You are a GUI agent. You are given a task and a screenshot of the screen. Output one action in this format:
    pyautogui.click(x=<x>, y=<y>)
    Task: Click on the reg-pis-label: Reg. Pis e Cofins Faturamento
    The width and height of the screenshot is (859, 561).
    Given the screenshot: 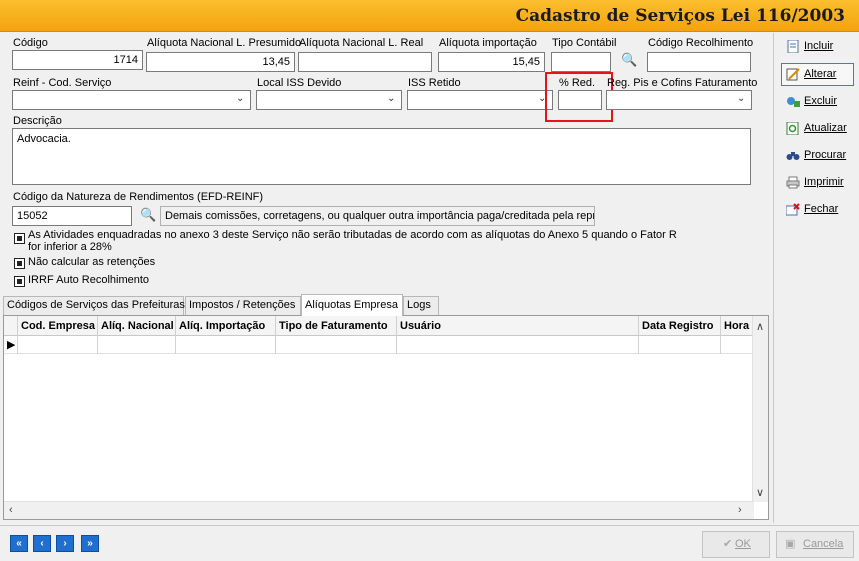 What is the action you would take?
    pyautogui.click(x=682, y=83)
    